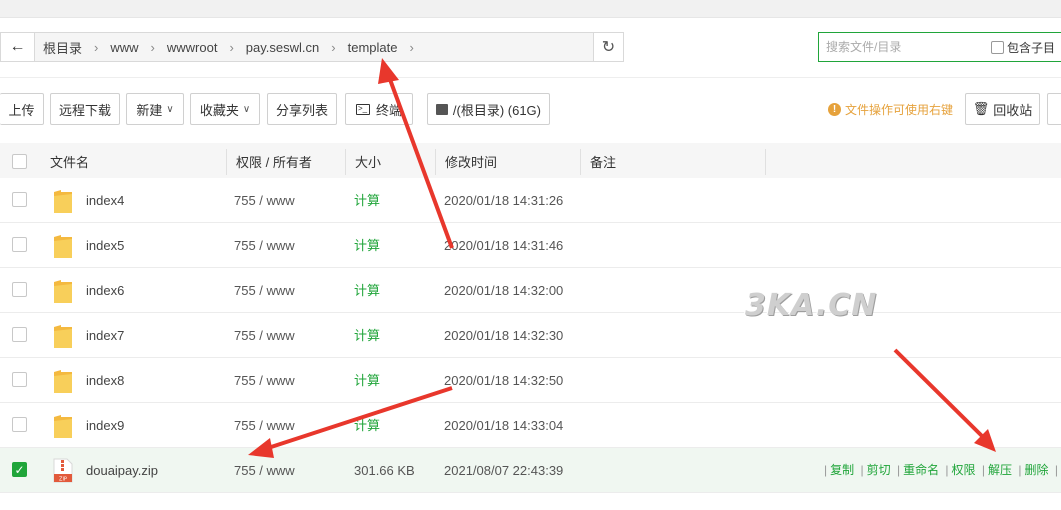  Describe the element at coordinates (105, 335) in the screenshot. I see `file-name: index7` at that location.